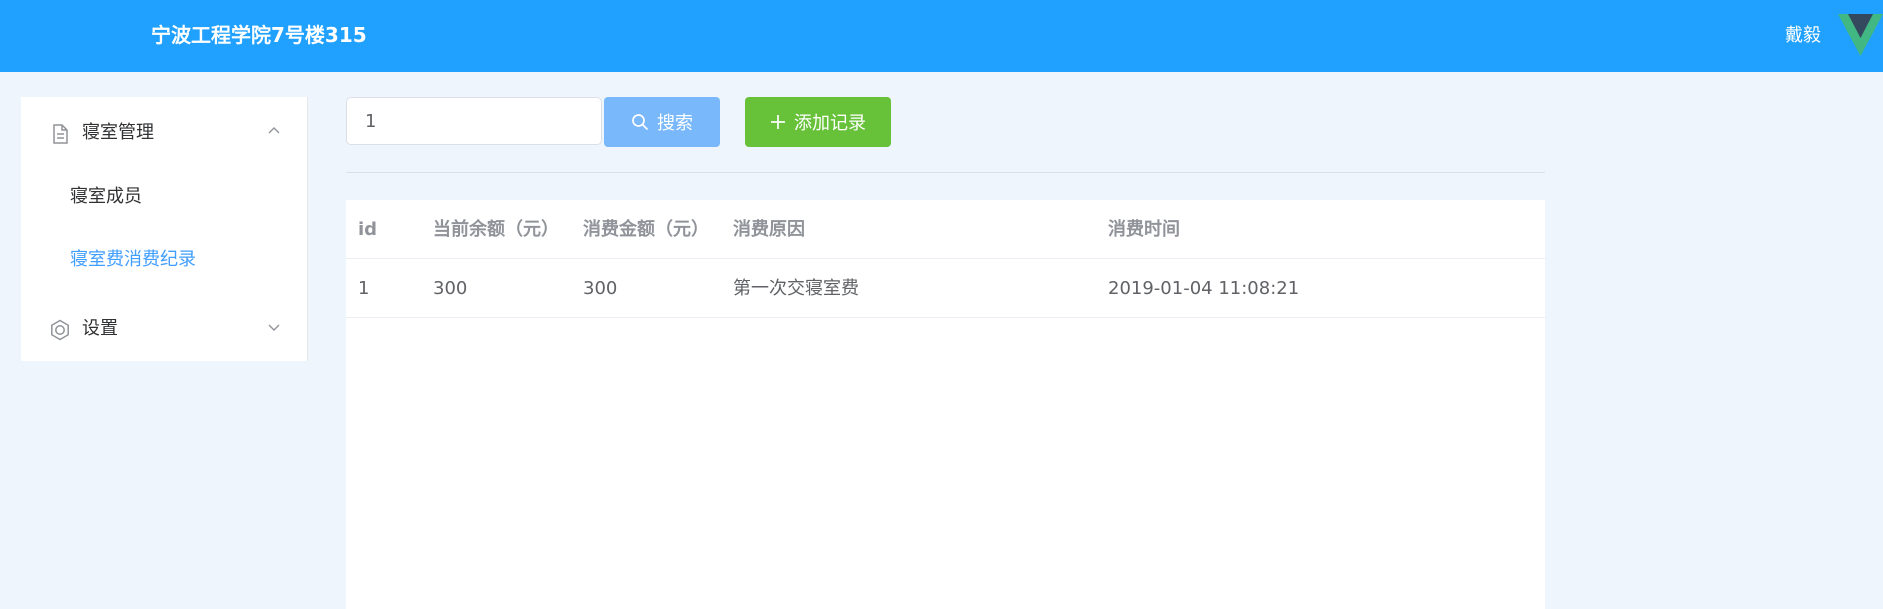  I want to click on cell-id: 1, so click(364, 288).